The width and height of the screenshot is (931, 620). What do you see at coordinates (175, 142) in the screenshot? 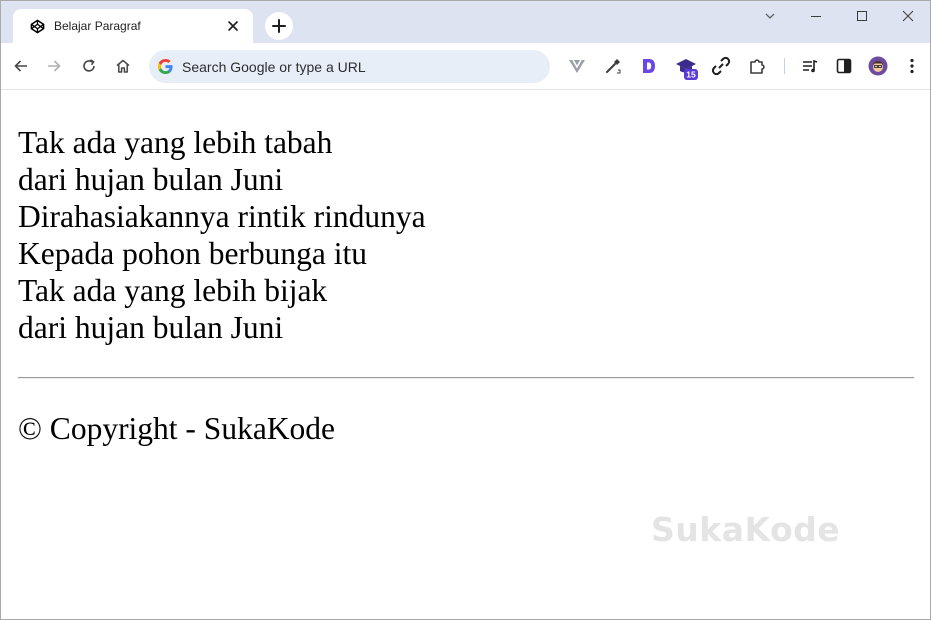
I see `poem-line: Tak ada yang lebih tabah` at bounding box center [175, 142].